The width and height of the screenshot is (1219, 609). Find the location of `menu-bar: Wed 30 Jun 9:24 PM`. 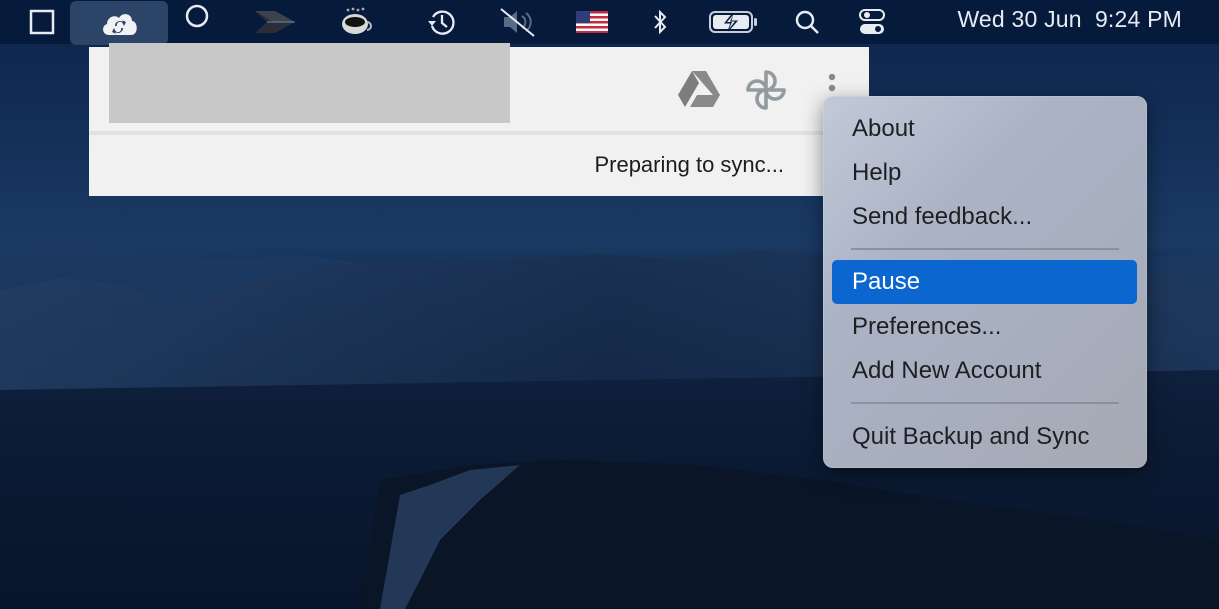

menu-bar: Wed 30 Jun 9:24 PM is located at coordinates (609, 22).